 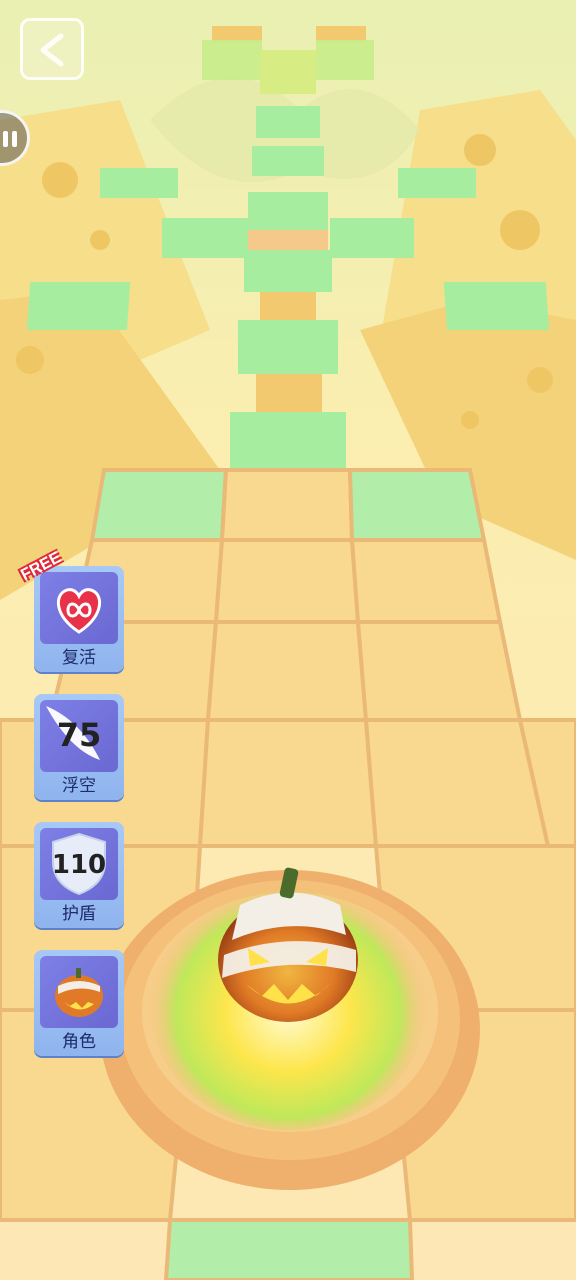 I want to click on back-button, so click(x=52, y=49).